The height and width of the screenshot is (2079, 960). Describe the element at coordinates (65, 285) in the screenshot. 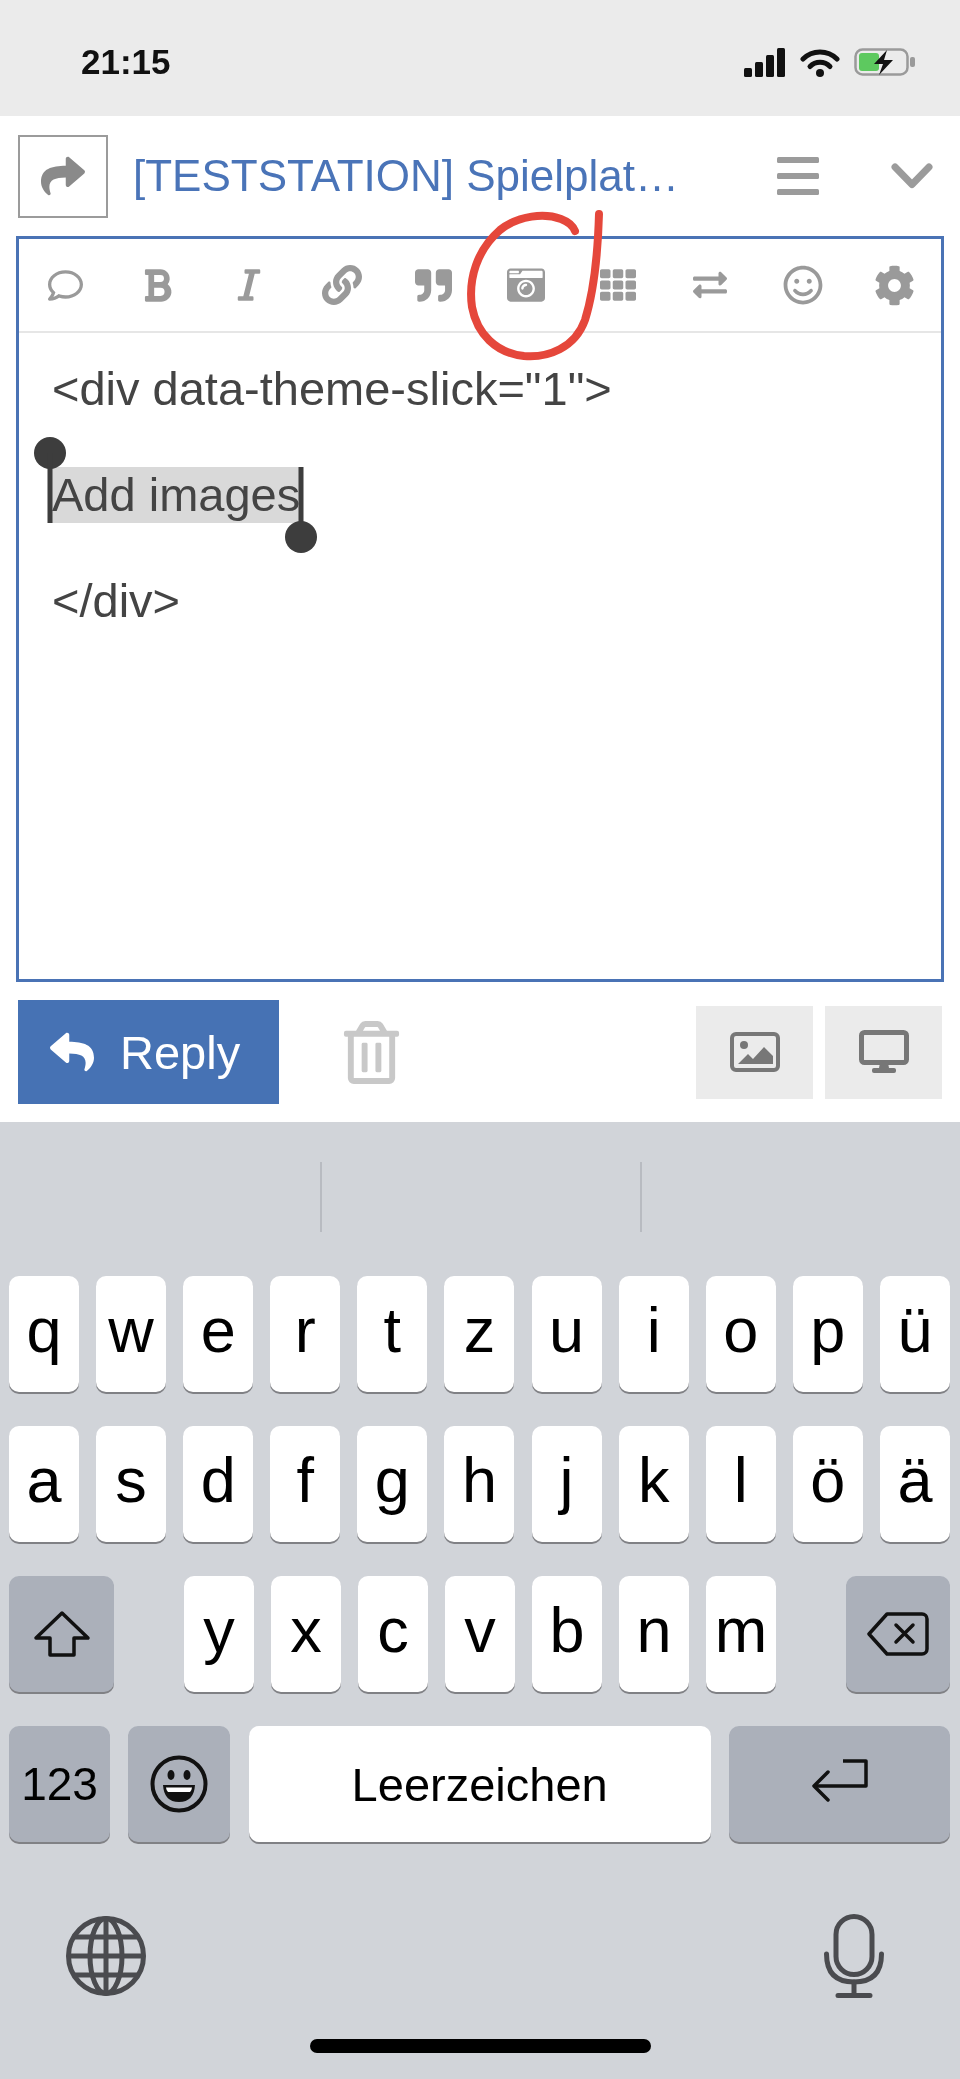

I see `speech-bubble-icon` at that location.